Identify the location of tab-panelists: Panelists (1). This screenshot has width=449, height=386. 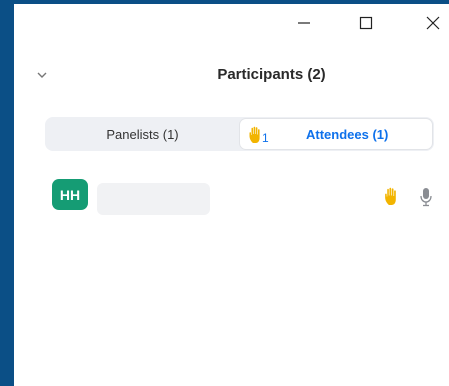
(142, 134).